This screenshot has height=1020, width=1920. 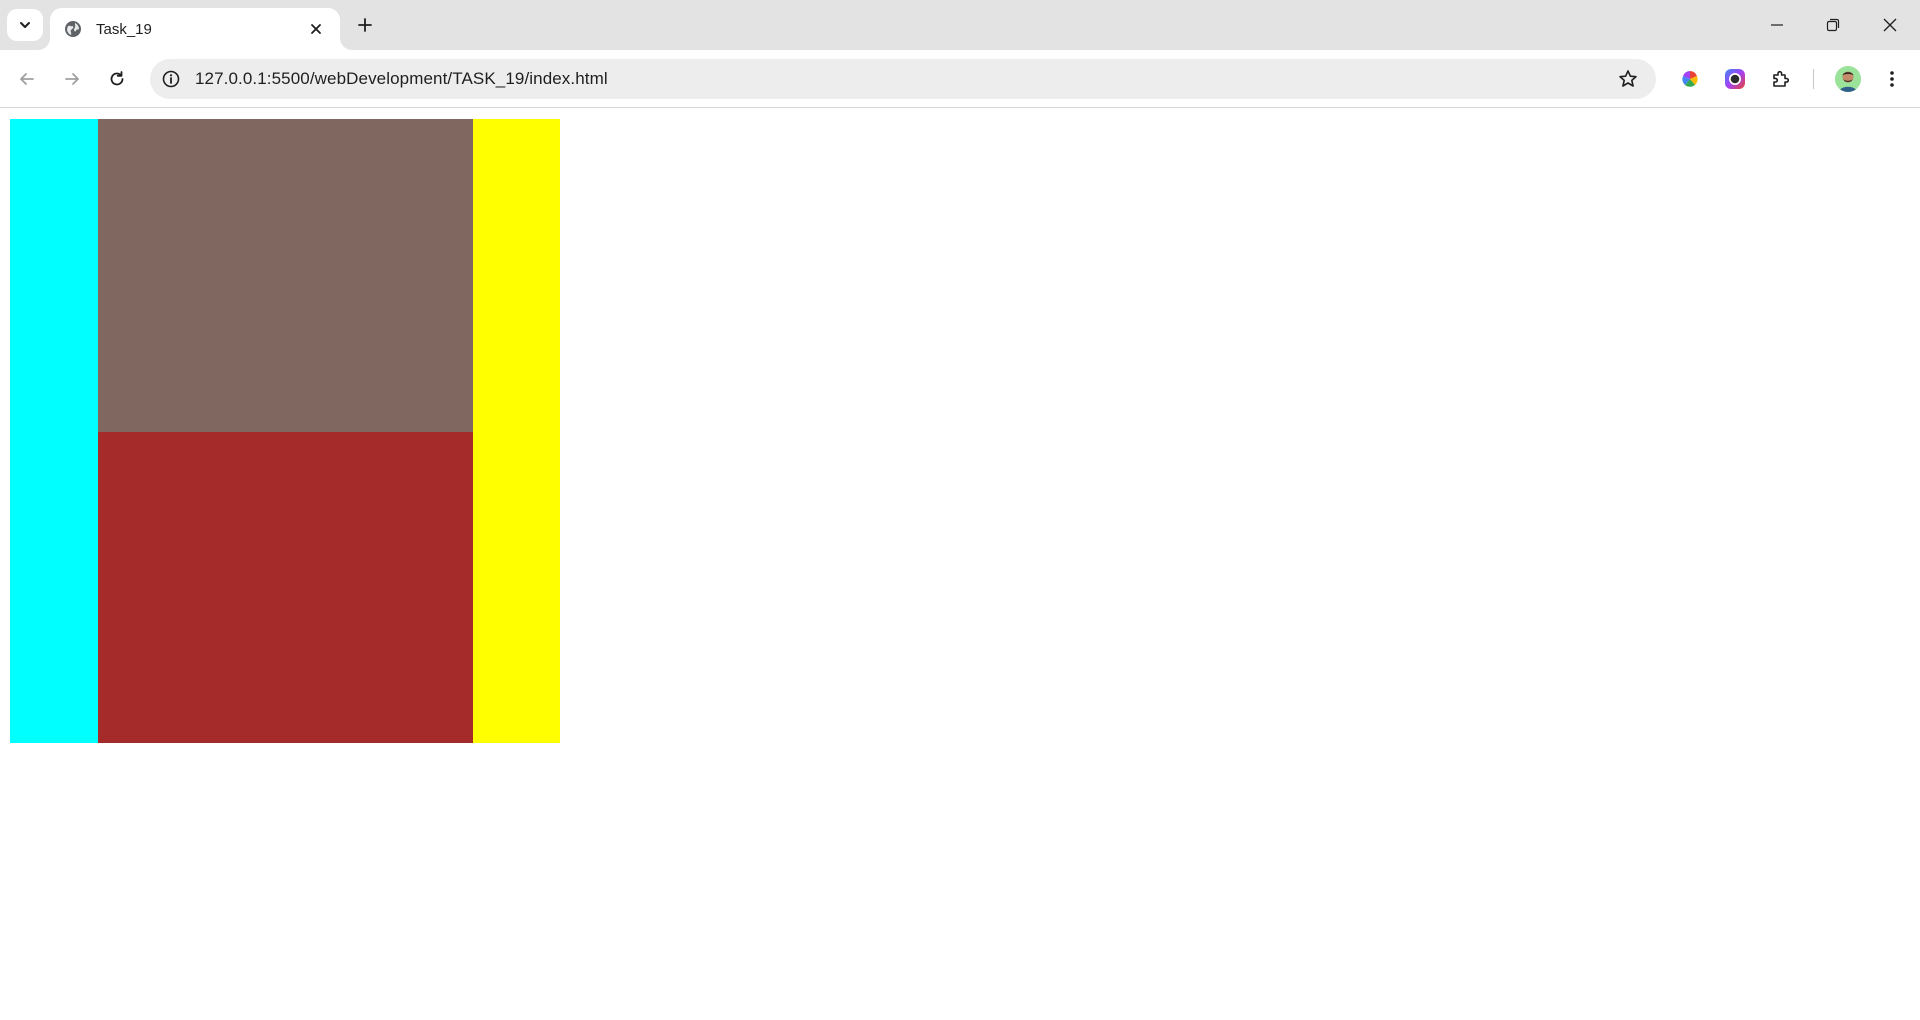 I want to click on chevron-down-icon, so click(x=25, y=25).